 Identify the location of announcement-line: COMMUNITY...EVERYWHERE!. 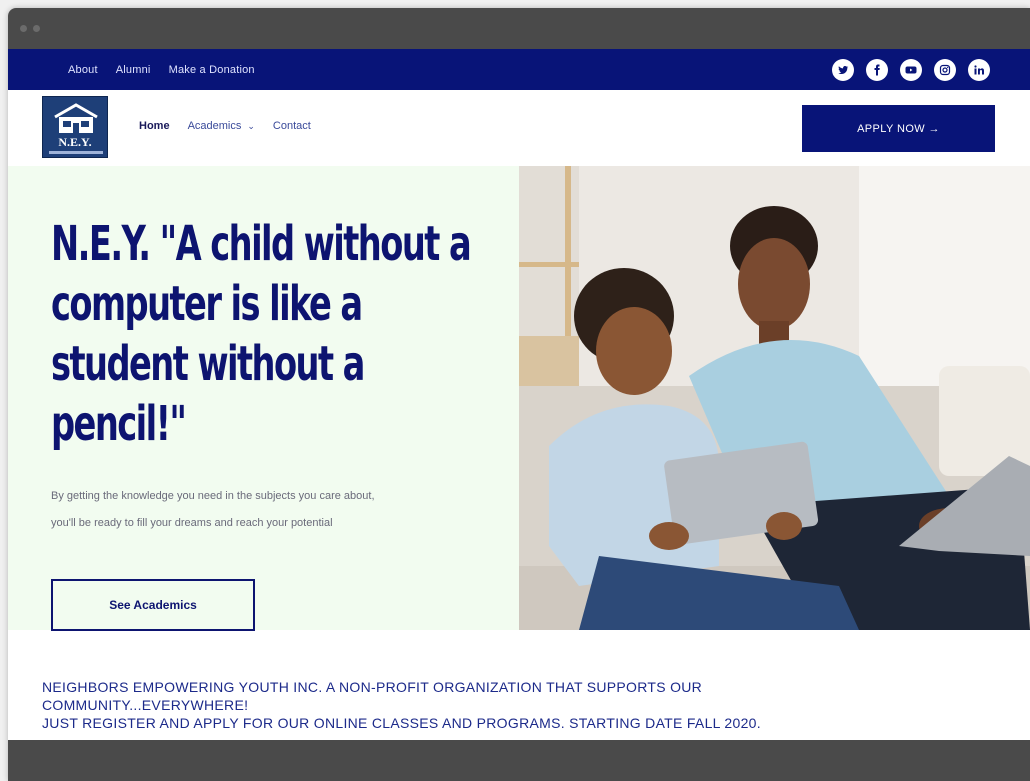
(145, 705).